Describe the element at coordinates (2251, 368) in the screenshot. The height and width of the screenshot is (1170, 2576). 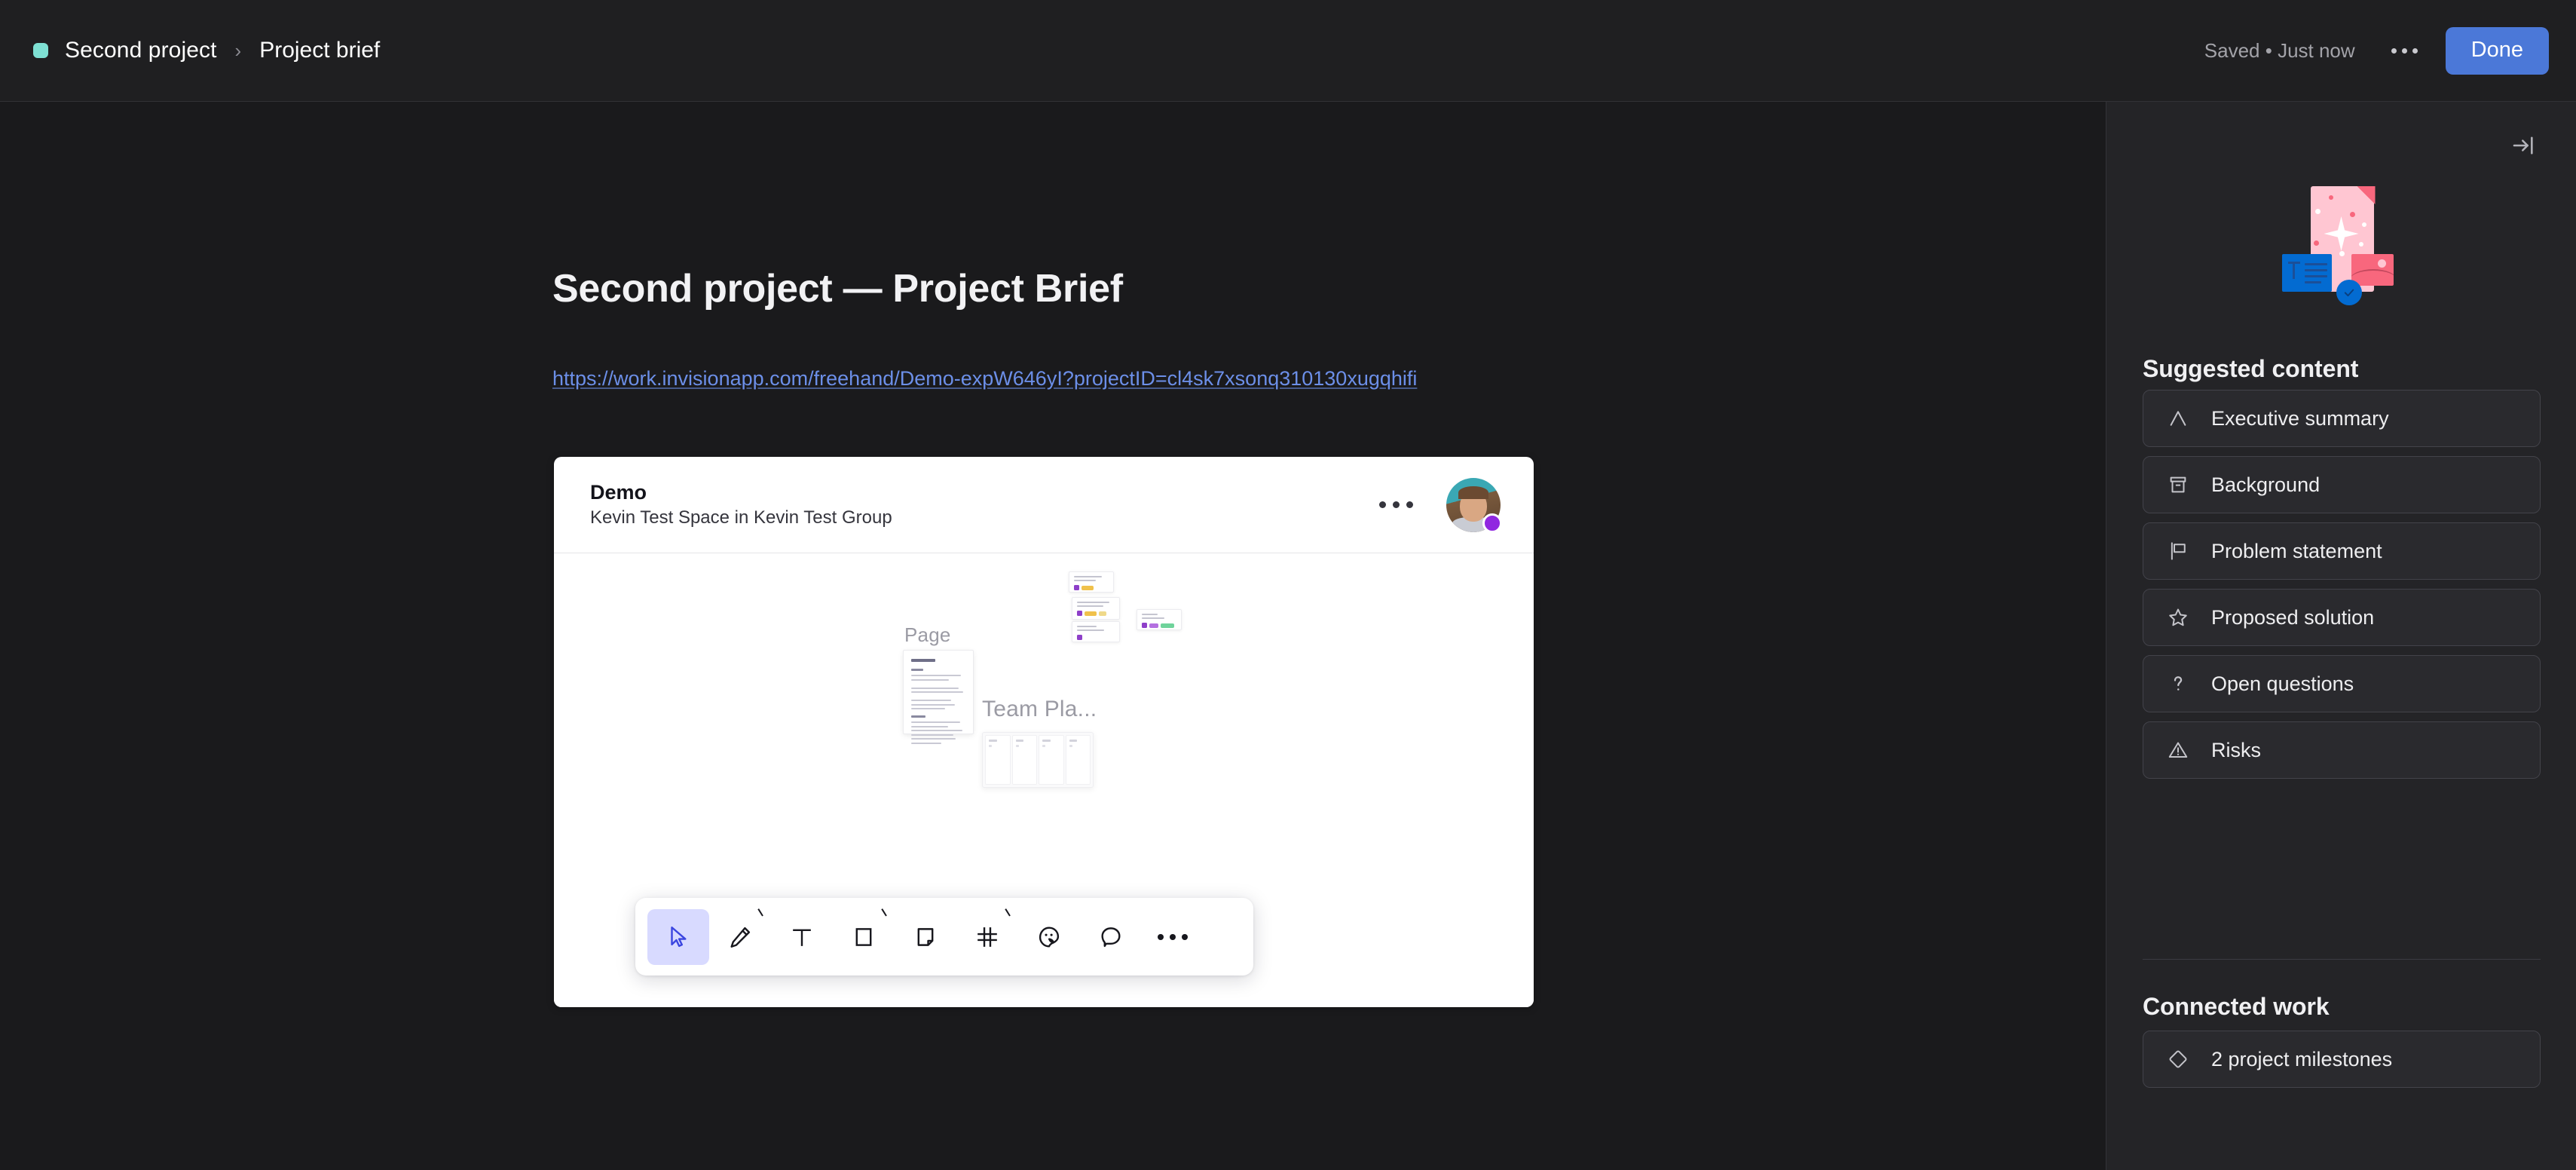
I see `suggested-content-title: Suggested content` at that location.